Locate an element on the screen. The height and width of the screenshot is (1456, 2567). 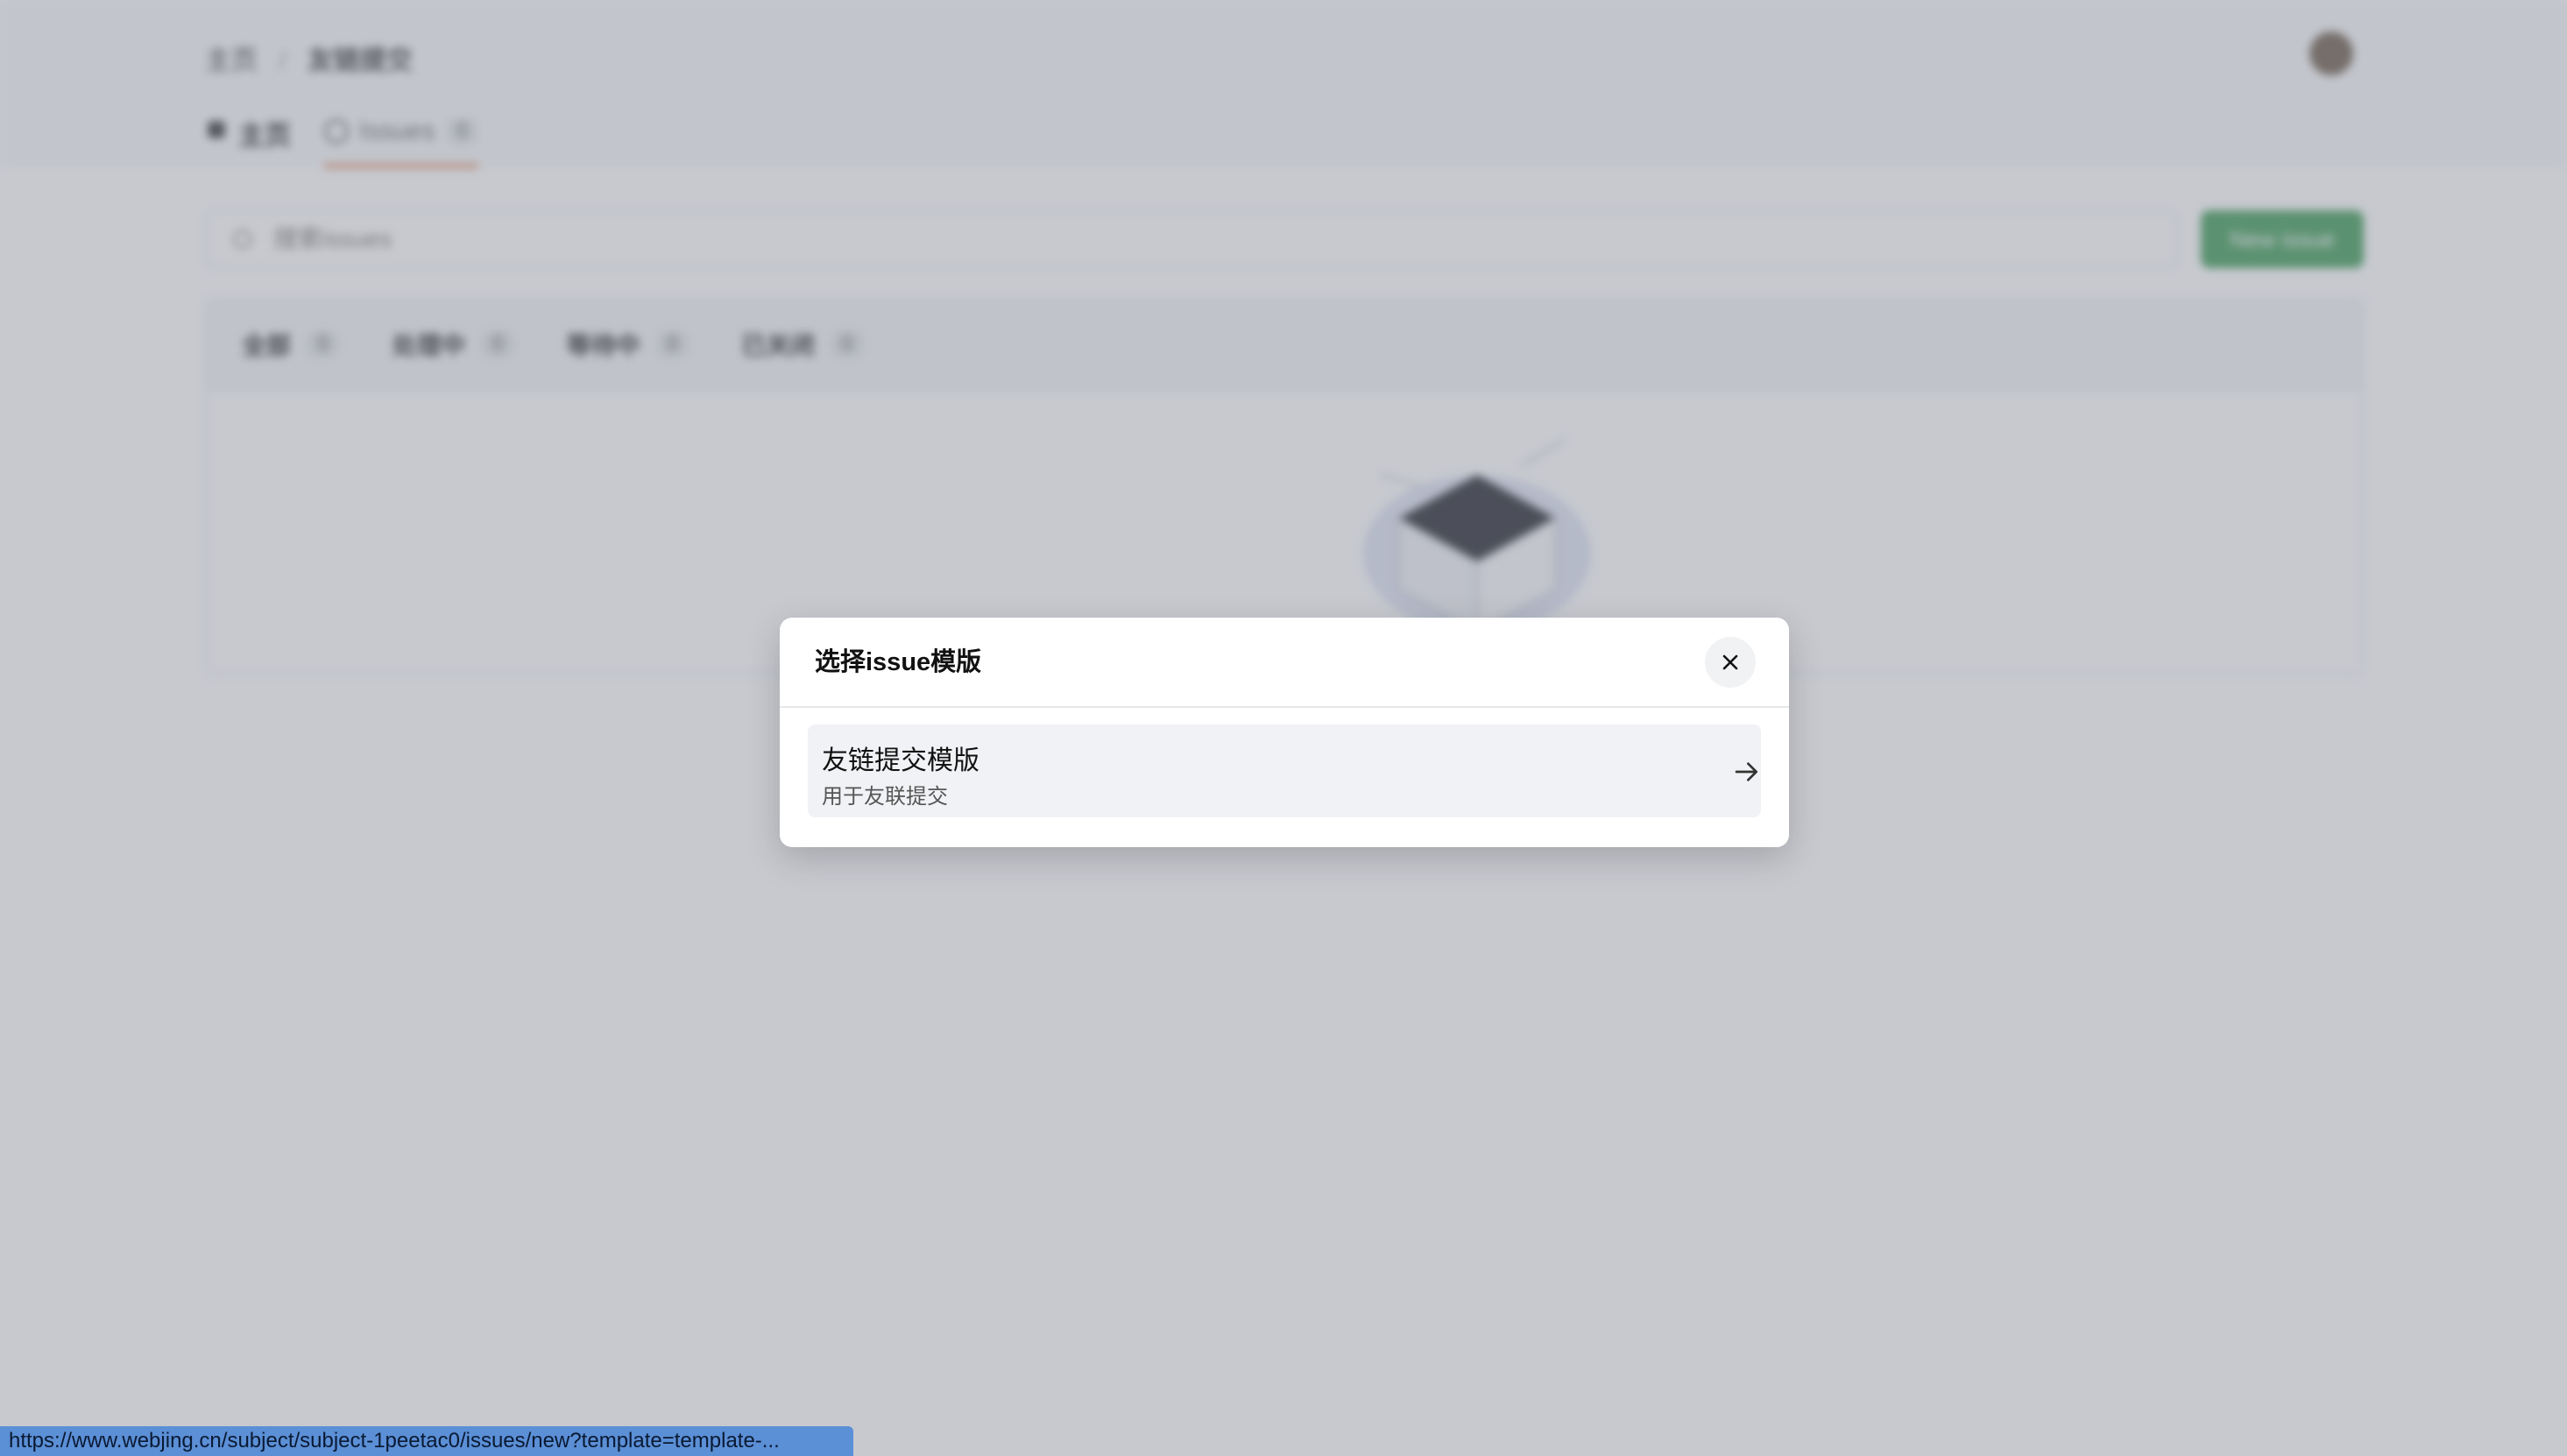
close-button is located at coordinates (1730, 662).